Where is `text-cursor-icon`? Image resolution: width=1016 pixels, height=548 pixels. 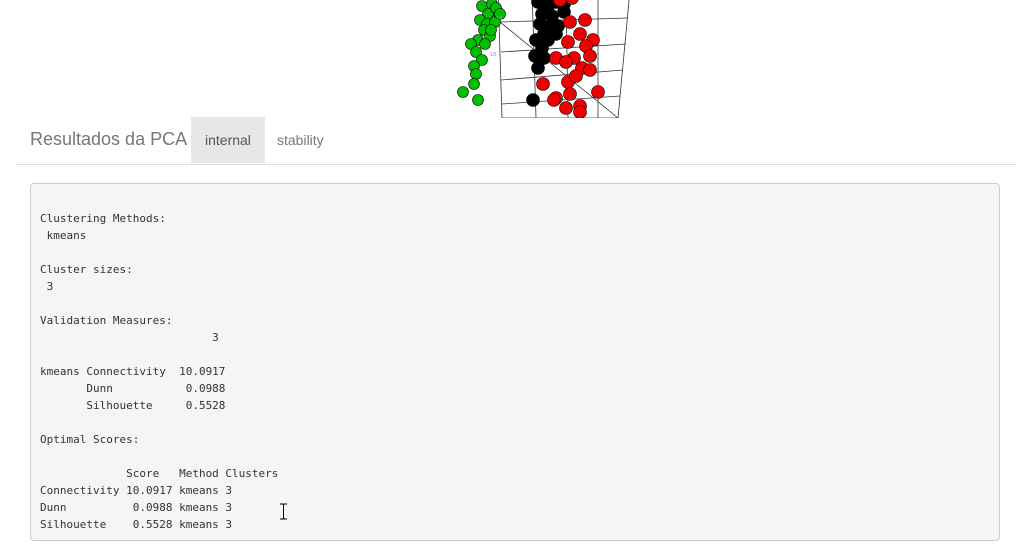
text-cursor-icon is located at coordinates (283, 511).